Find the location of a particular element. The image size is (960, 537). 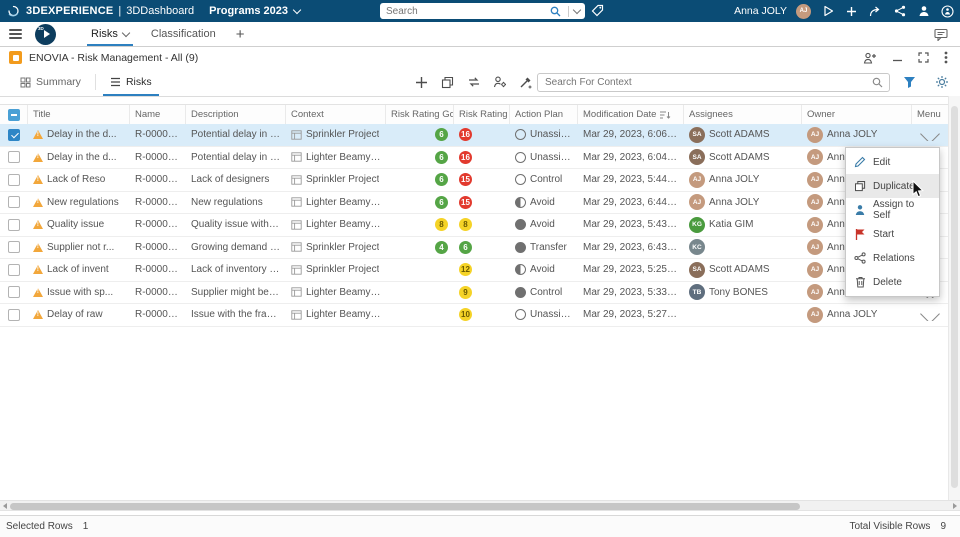

share-nodes-icon is located at coordinates (899, 11).